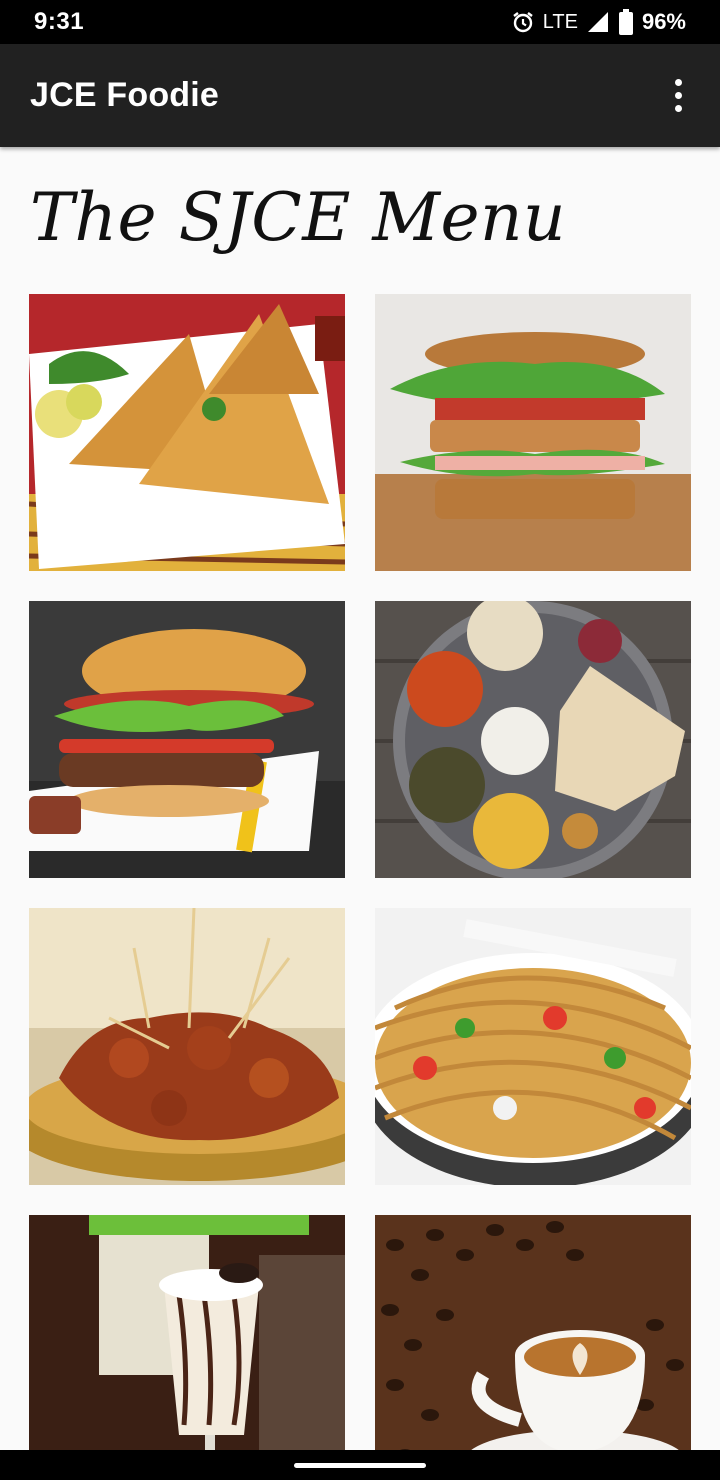  I want to click on home-handle, so click(360, 1465).